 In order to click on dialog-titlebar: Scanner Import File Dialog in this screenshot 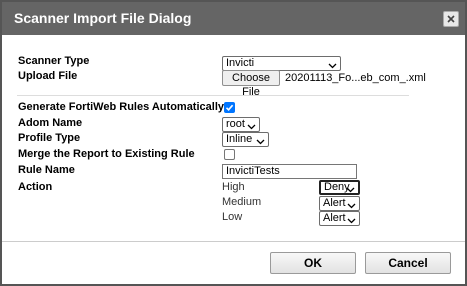, I will do `click(233, 18)`.